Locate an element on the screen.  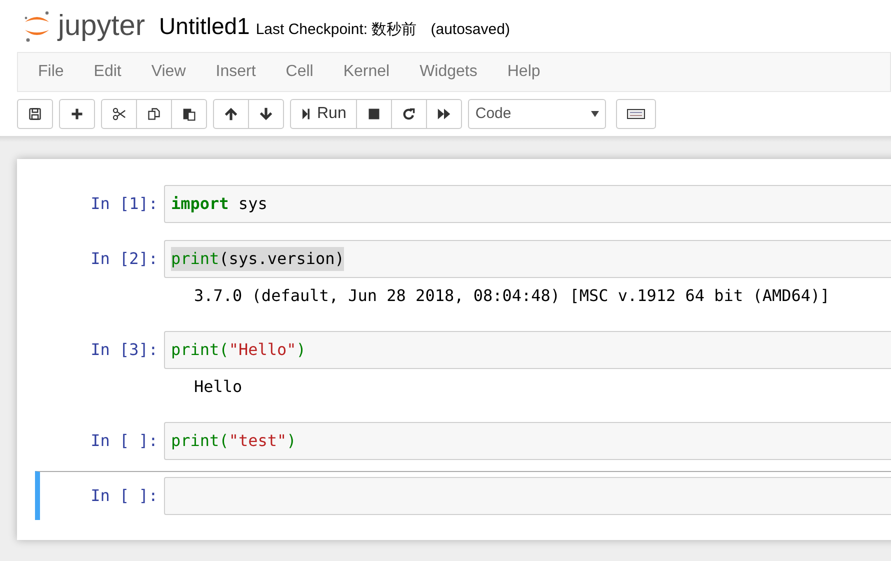
logo-text: jupyter is located at coordinates (102, 26).